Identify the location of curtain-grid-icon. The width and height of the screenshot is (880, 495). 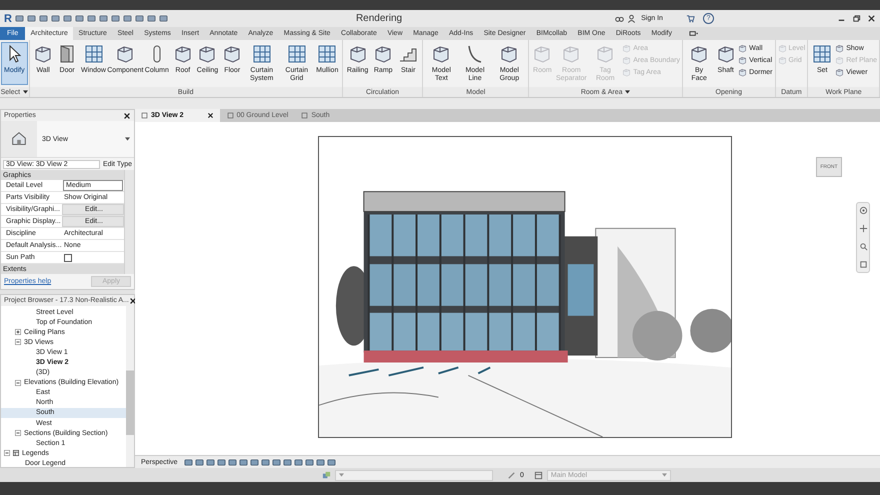
(262, 54).